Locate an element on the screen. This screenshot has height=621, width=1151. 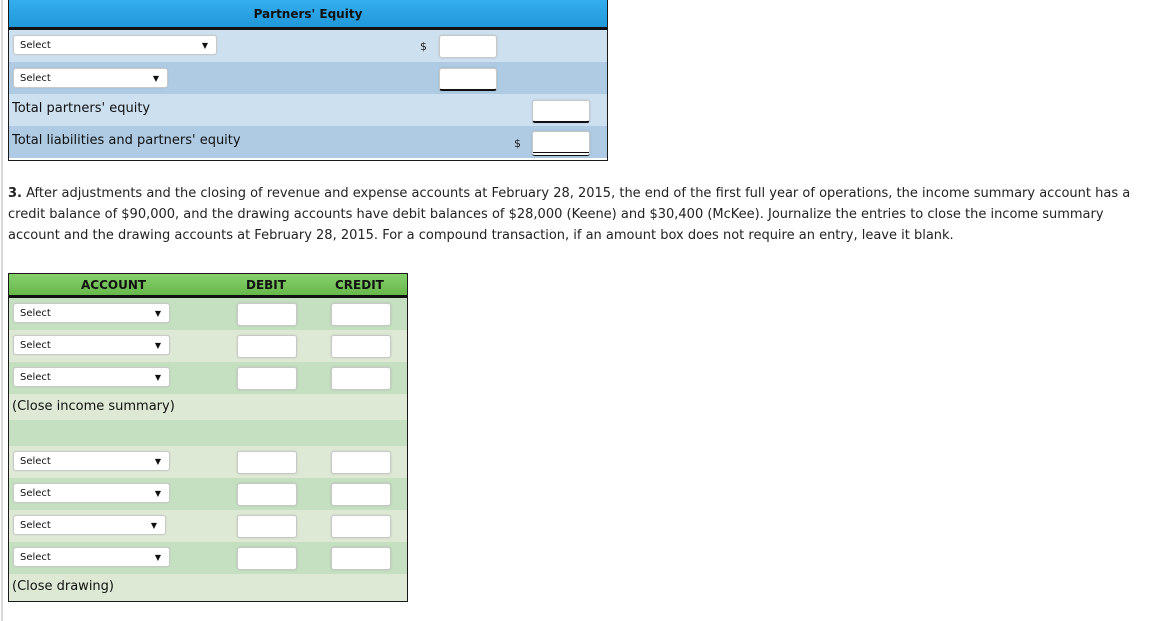
column-header-account: ACCOUNT is located at coordinates (114, 285).